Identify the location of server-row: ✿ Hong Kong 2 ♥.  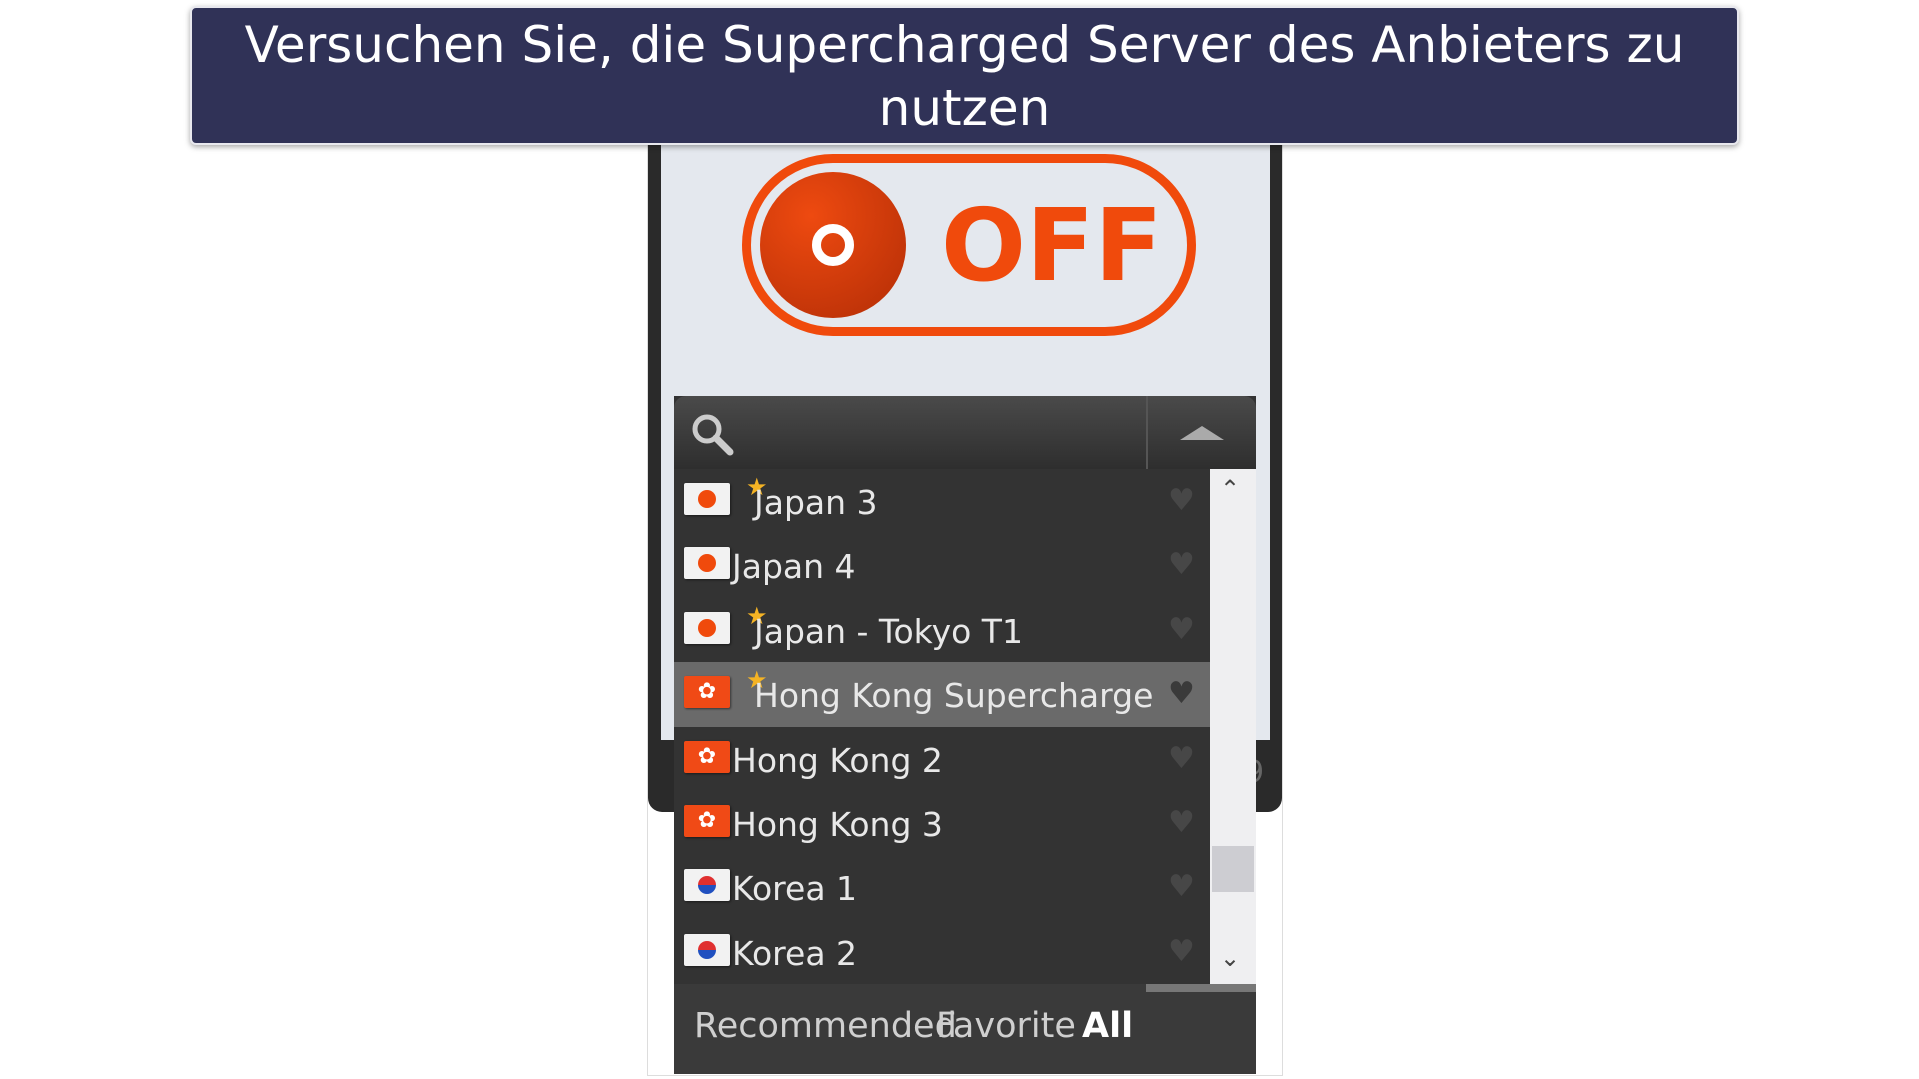
(942, 759).